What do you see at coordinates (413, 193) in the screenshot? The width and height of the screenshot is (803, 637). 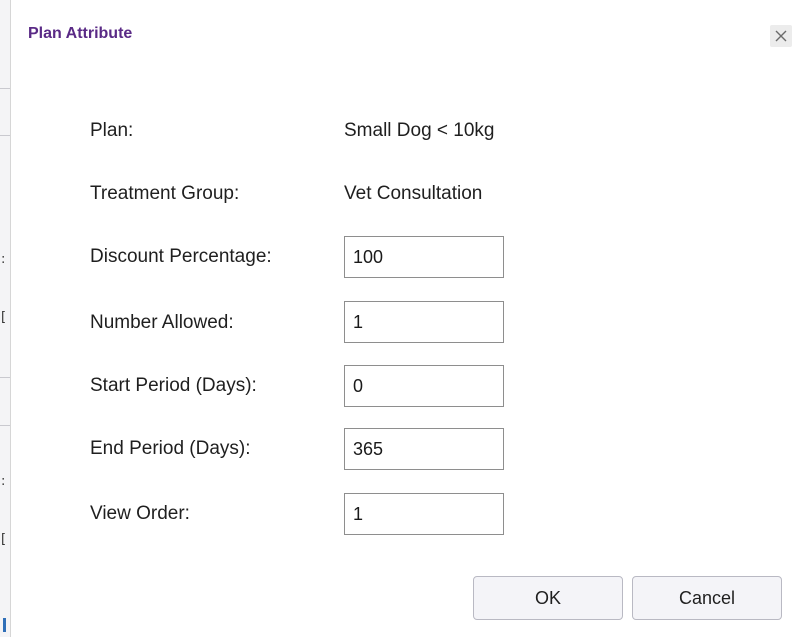 I see `treatment-group-value: Vet Consultation` at bounding box center [413, 193].